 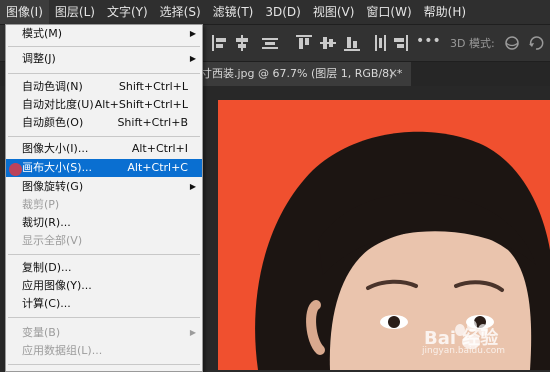 I want to click on document-tab-title: 寸西装.jpg @ 67.7% (图层 1, RGB/8) *, so click(x=302, y=73).